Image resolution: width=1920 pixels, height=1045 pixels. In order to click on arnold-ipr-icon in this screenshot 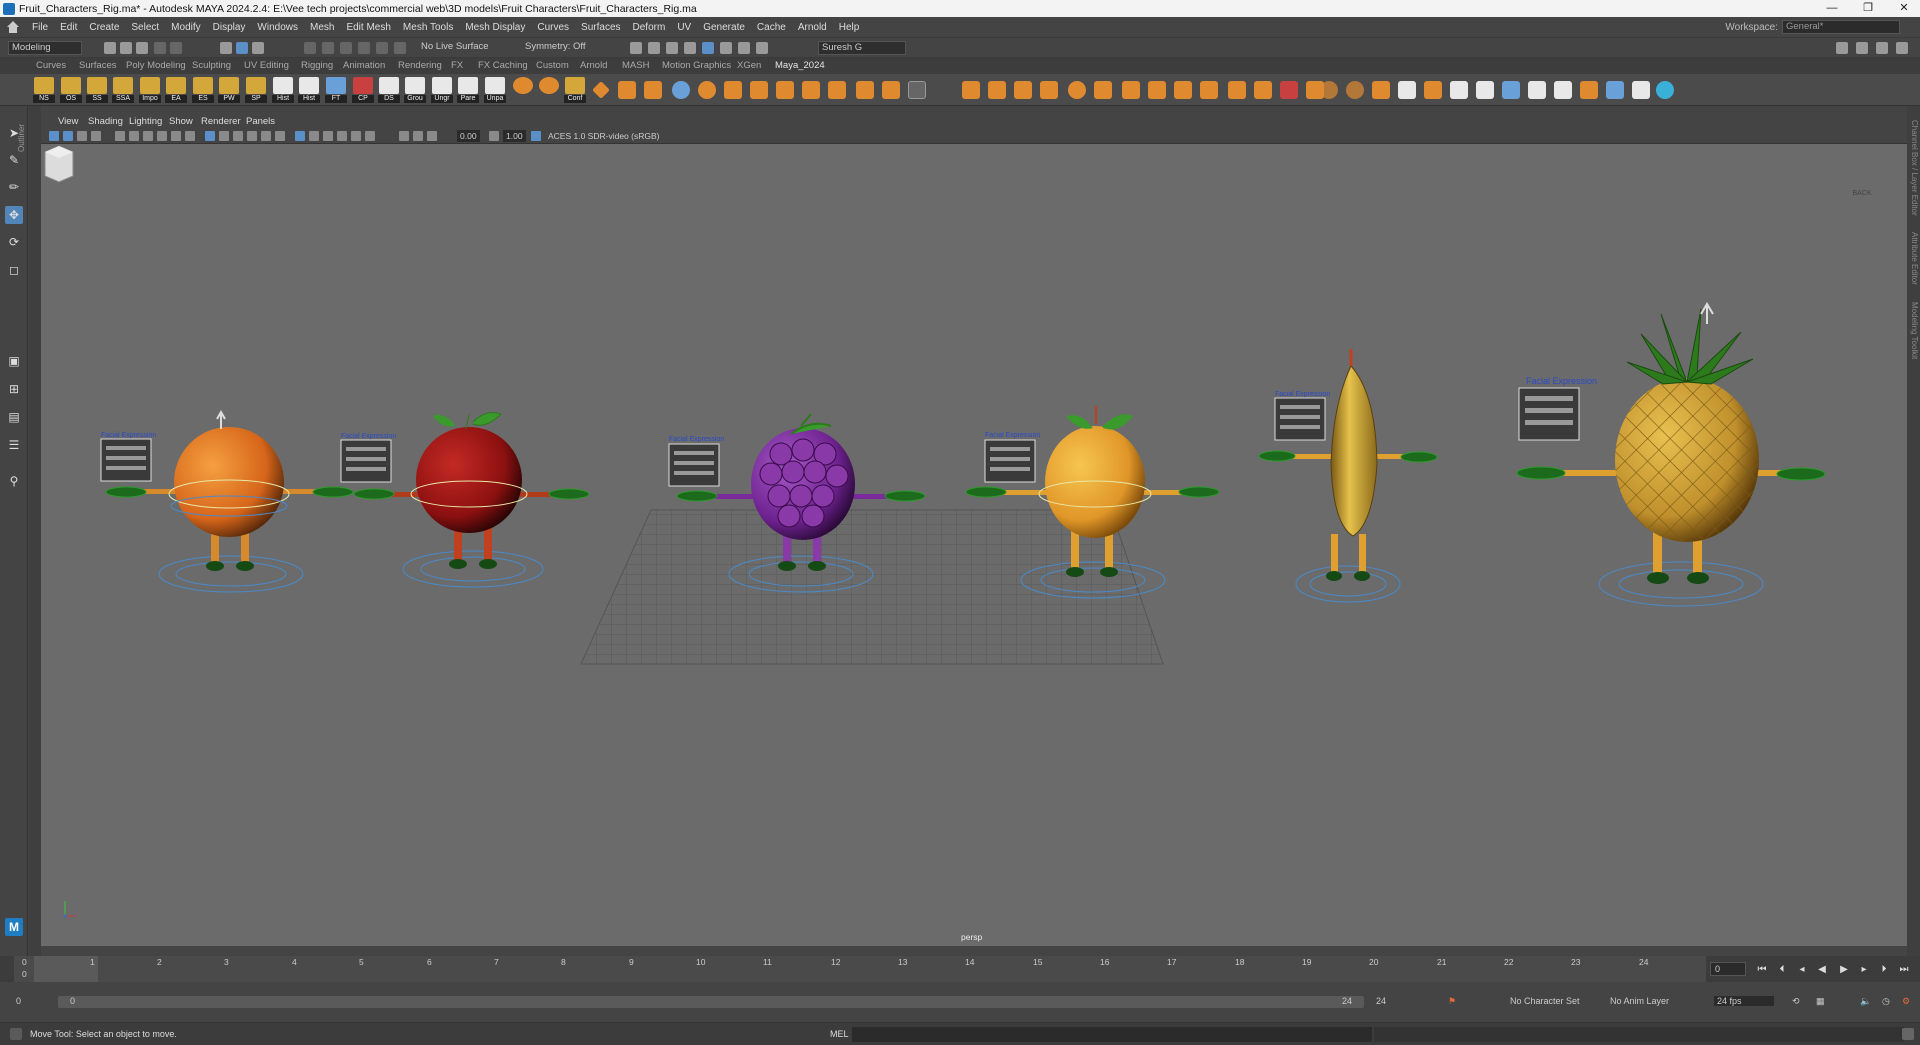, I will do `click(744, 48)`.